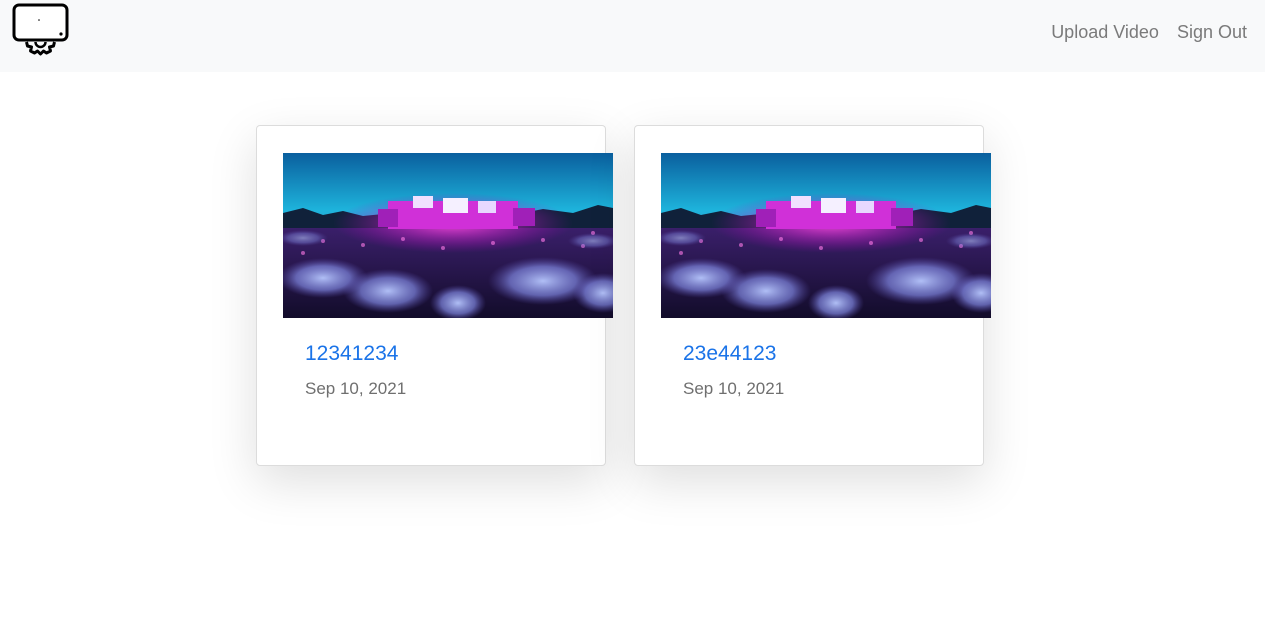  Describe the element at coordinates (351, 354) in the screenshot. I see `video-title-link: 12341234` at that location.